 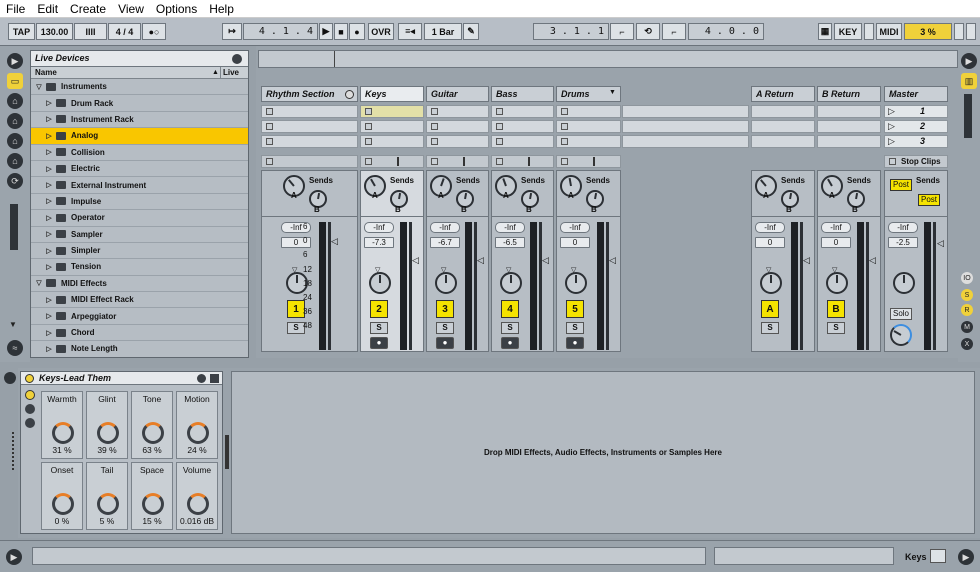 I want to click on browser-item: ▽ Instruments, so click(x=139, y=87).